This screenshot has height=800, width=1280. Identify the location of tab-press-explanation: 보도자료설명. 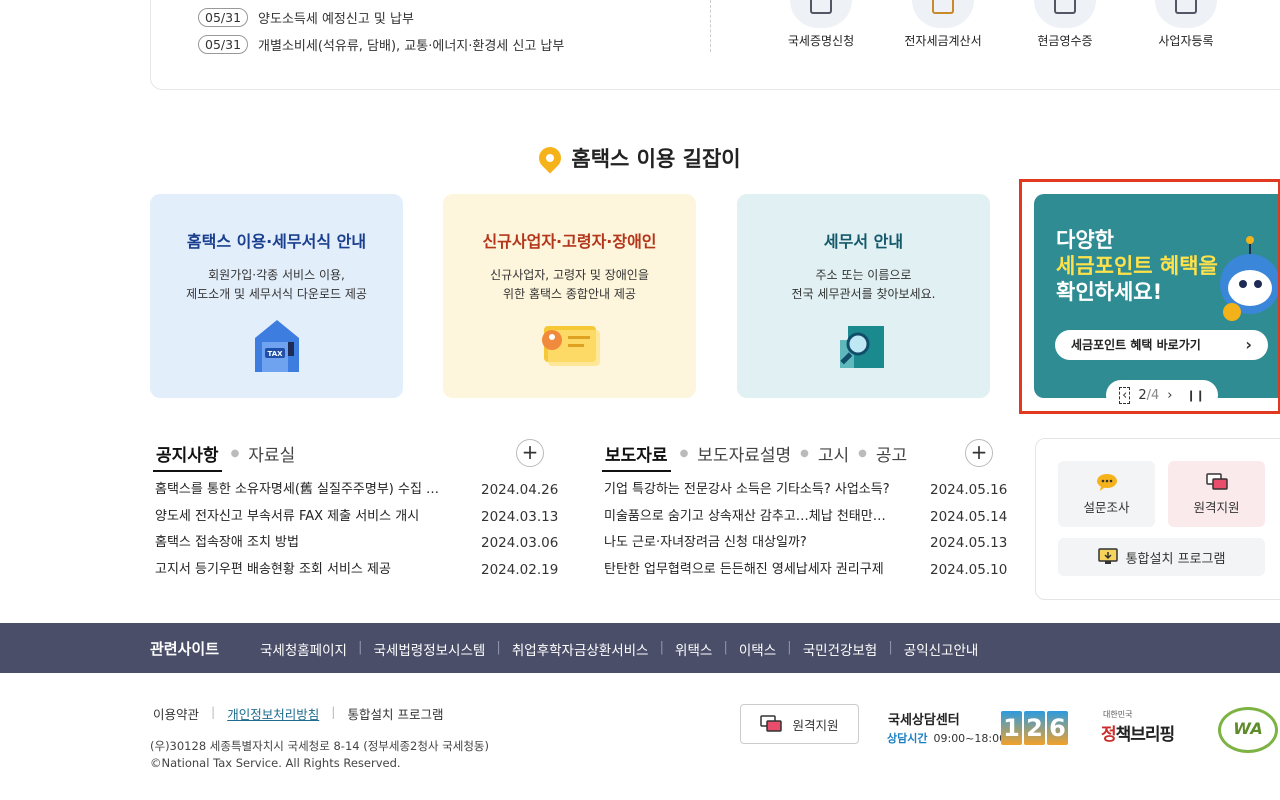
(744, 456).